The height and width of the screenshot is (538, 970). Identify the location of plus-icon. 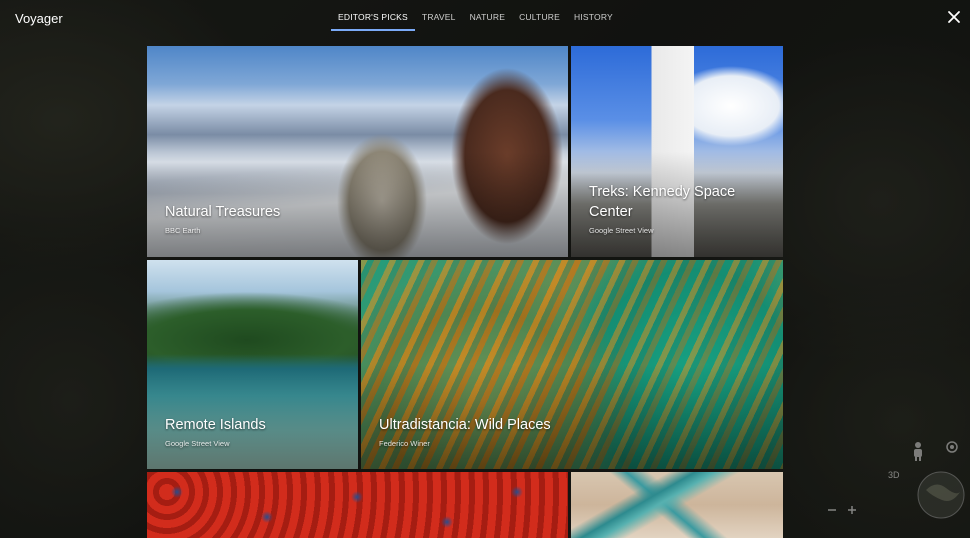
(852, 510).